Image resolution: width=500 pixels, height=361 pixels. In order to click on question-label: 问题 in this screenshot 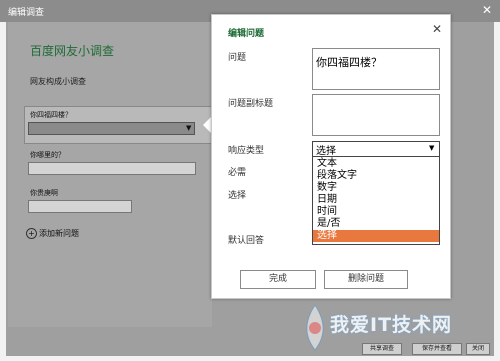, I will do `click(237, 58)`.